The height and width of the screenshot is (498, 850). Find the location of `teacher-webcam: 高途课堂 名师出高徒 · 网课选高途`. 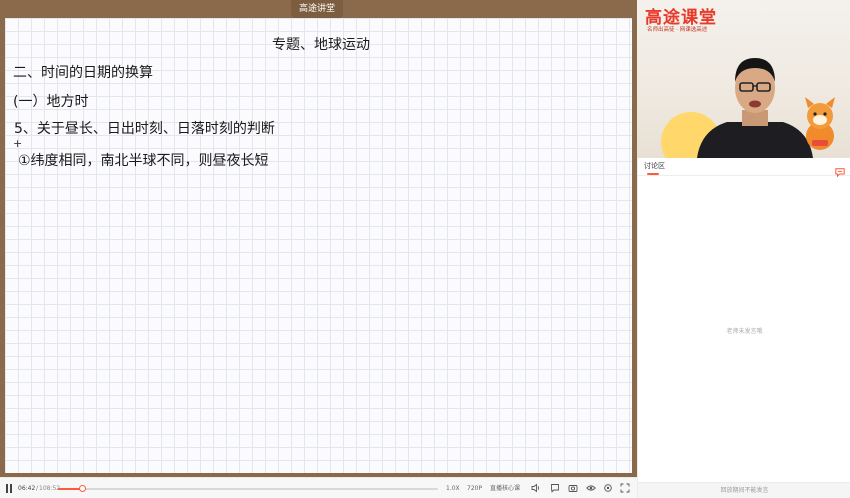

teacher-webcam: 高途课堂 名师出高徒 · 网课选高途 is located at coordinates (743, 79).